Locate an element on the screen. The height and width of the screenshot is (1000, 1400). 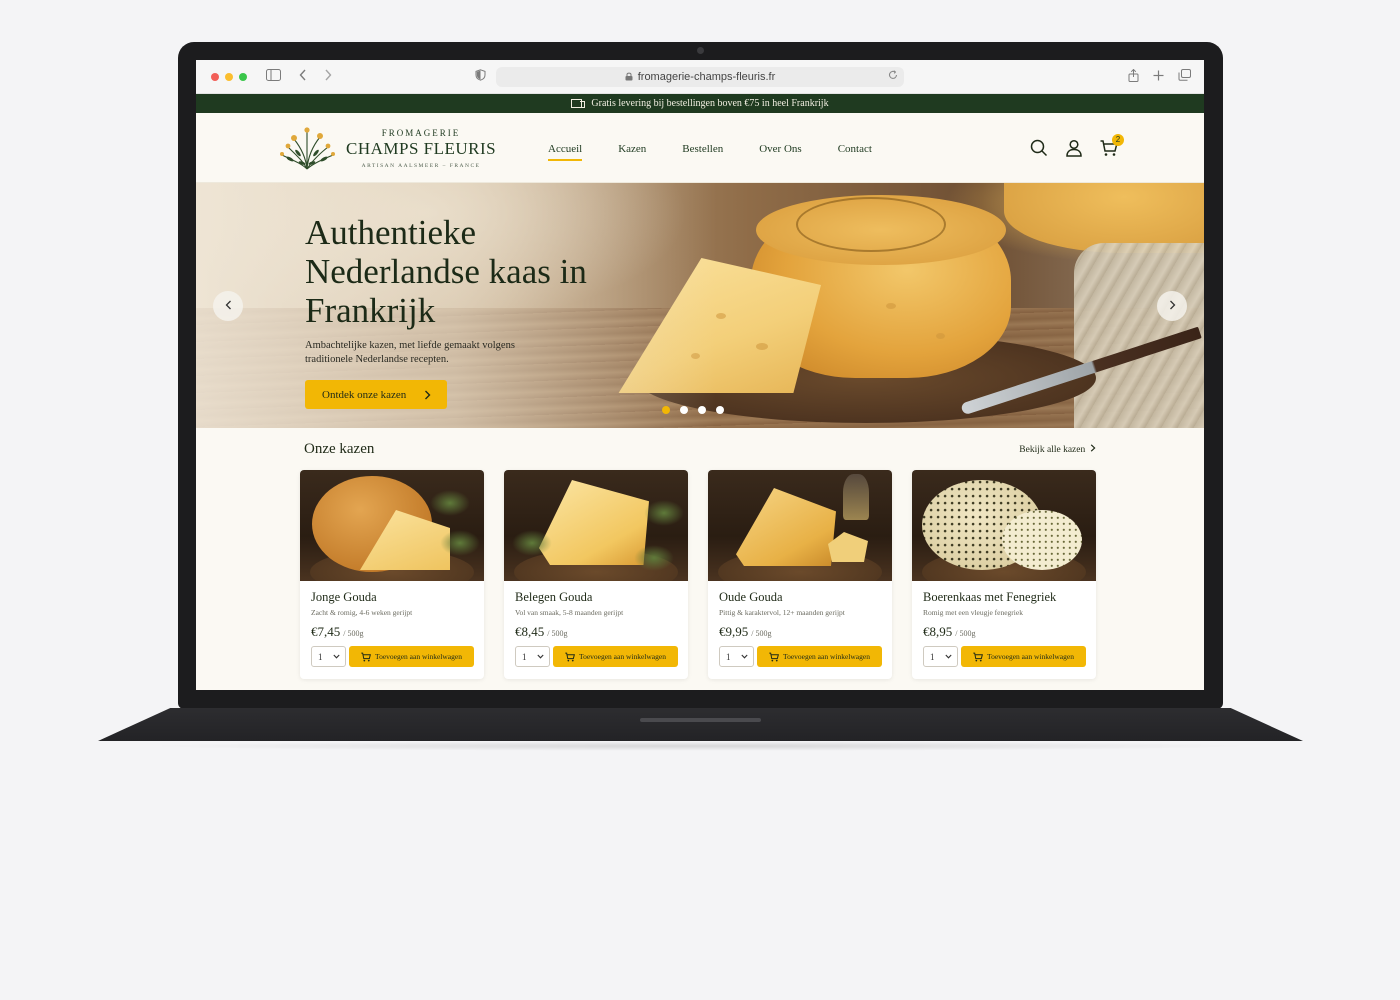
shield-icon is located at coordinates (480, 77).